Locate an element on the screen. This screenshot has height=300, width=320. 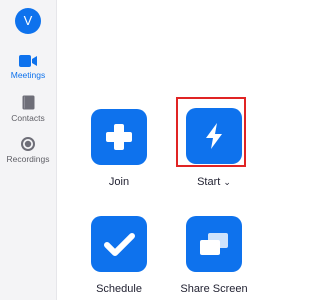
record-icon is located at coordinates (28, 144).